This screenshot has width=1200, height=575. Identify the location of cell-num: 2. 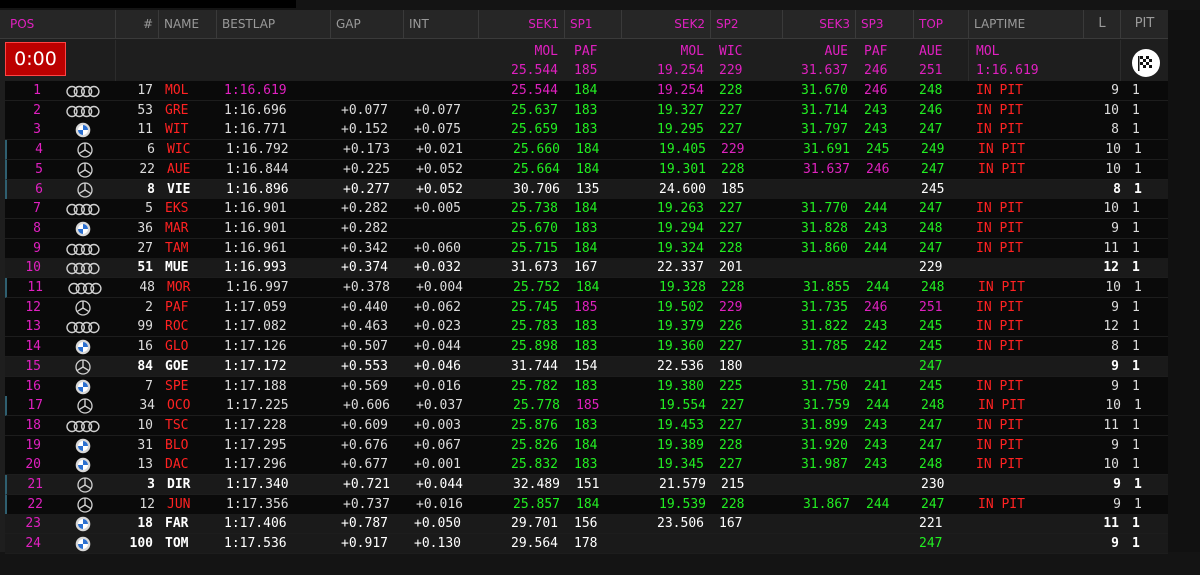
(149, 307).